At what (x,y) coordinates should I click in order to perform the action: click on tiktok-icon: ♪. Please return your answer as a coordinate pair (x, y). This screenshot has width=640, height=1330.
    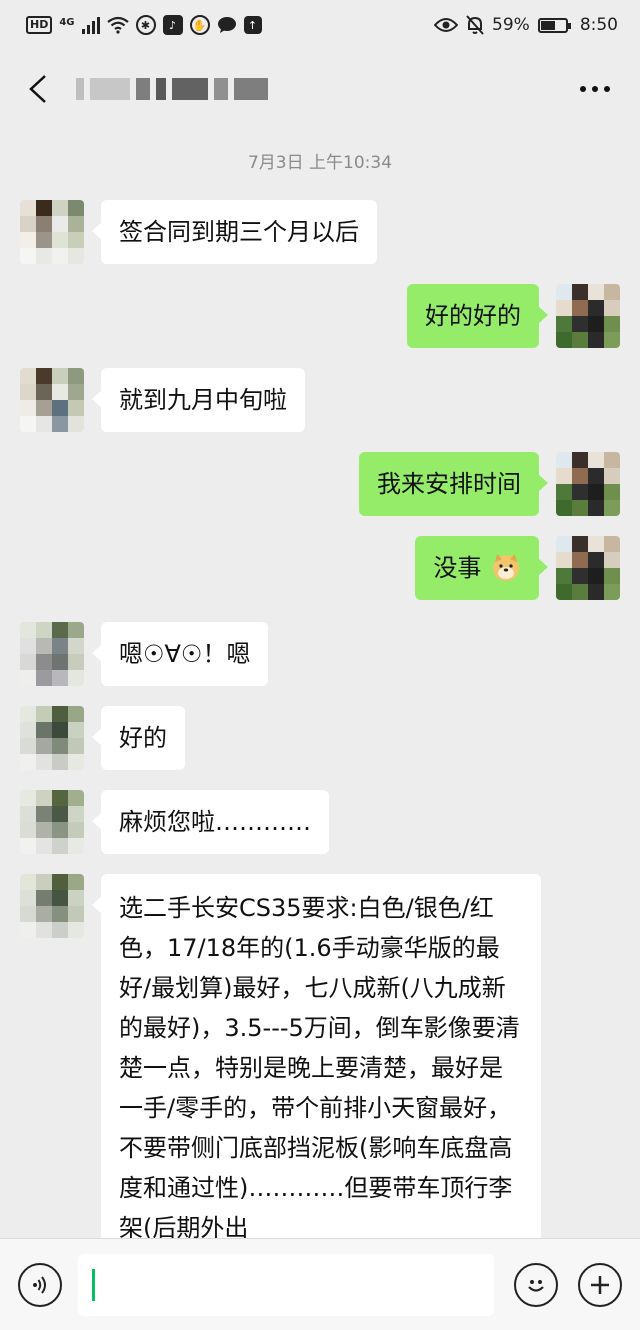
    Looking at the image, I should click on (172, 25).